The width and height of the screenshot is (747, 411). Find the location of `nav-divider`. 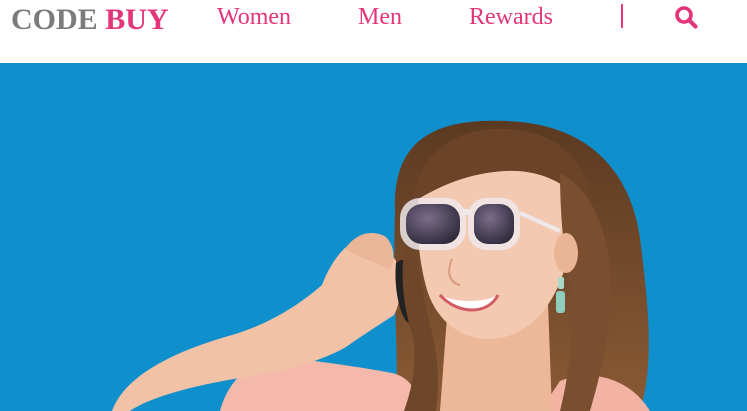

nav-divider is located at coordinates (622, 16).